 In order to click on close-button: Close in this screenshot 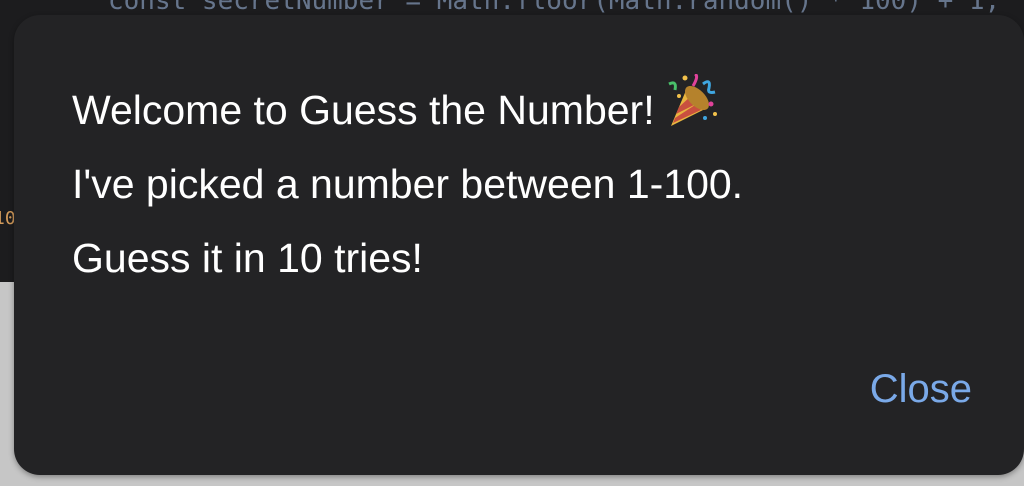, I will do `click(921, 389)`.